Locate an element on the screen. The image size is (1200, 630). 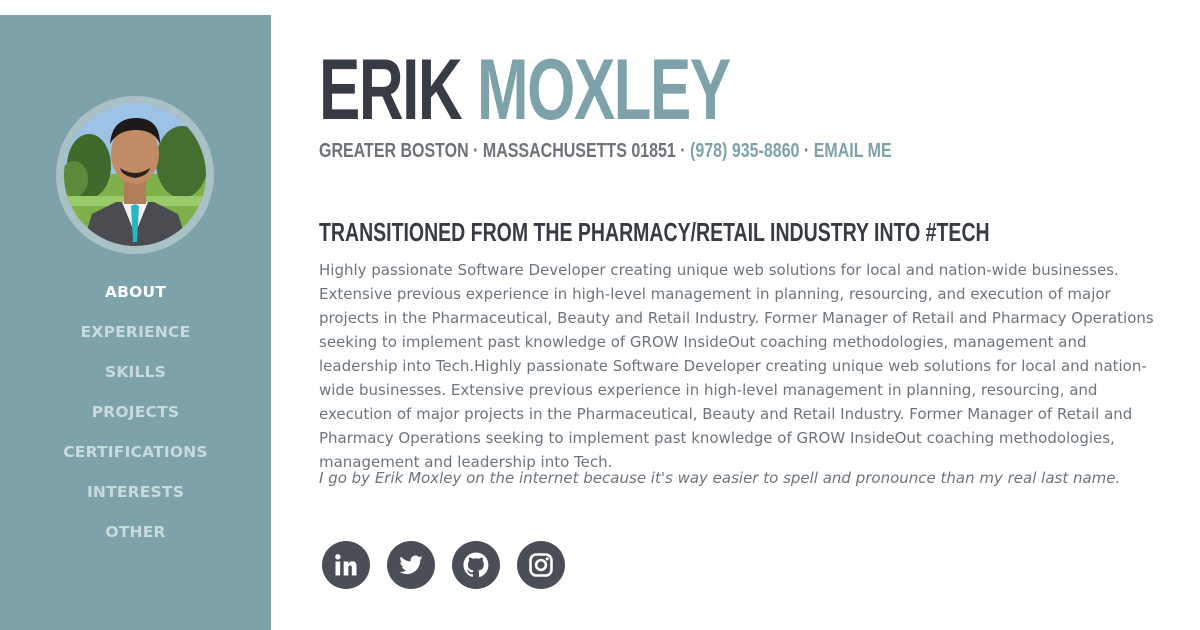
nav-item-experience: EXPERIENCE is located at coordinates (135, 337).